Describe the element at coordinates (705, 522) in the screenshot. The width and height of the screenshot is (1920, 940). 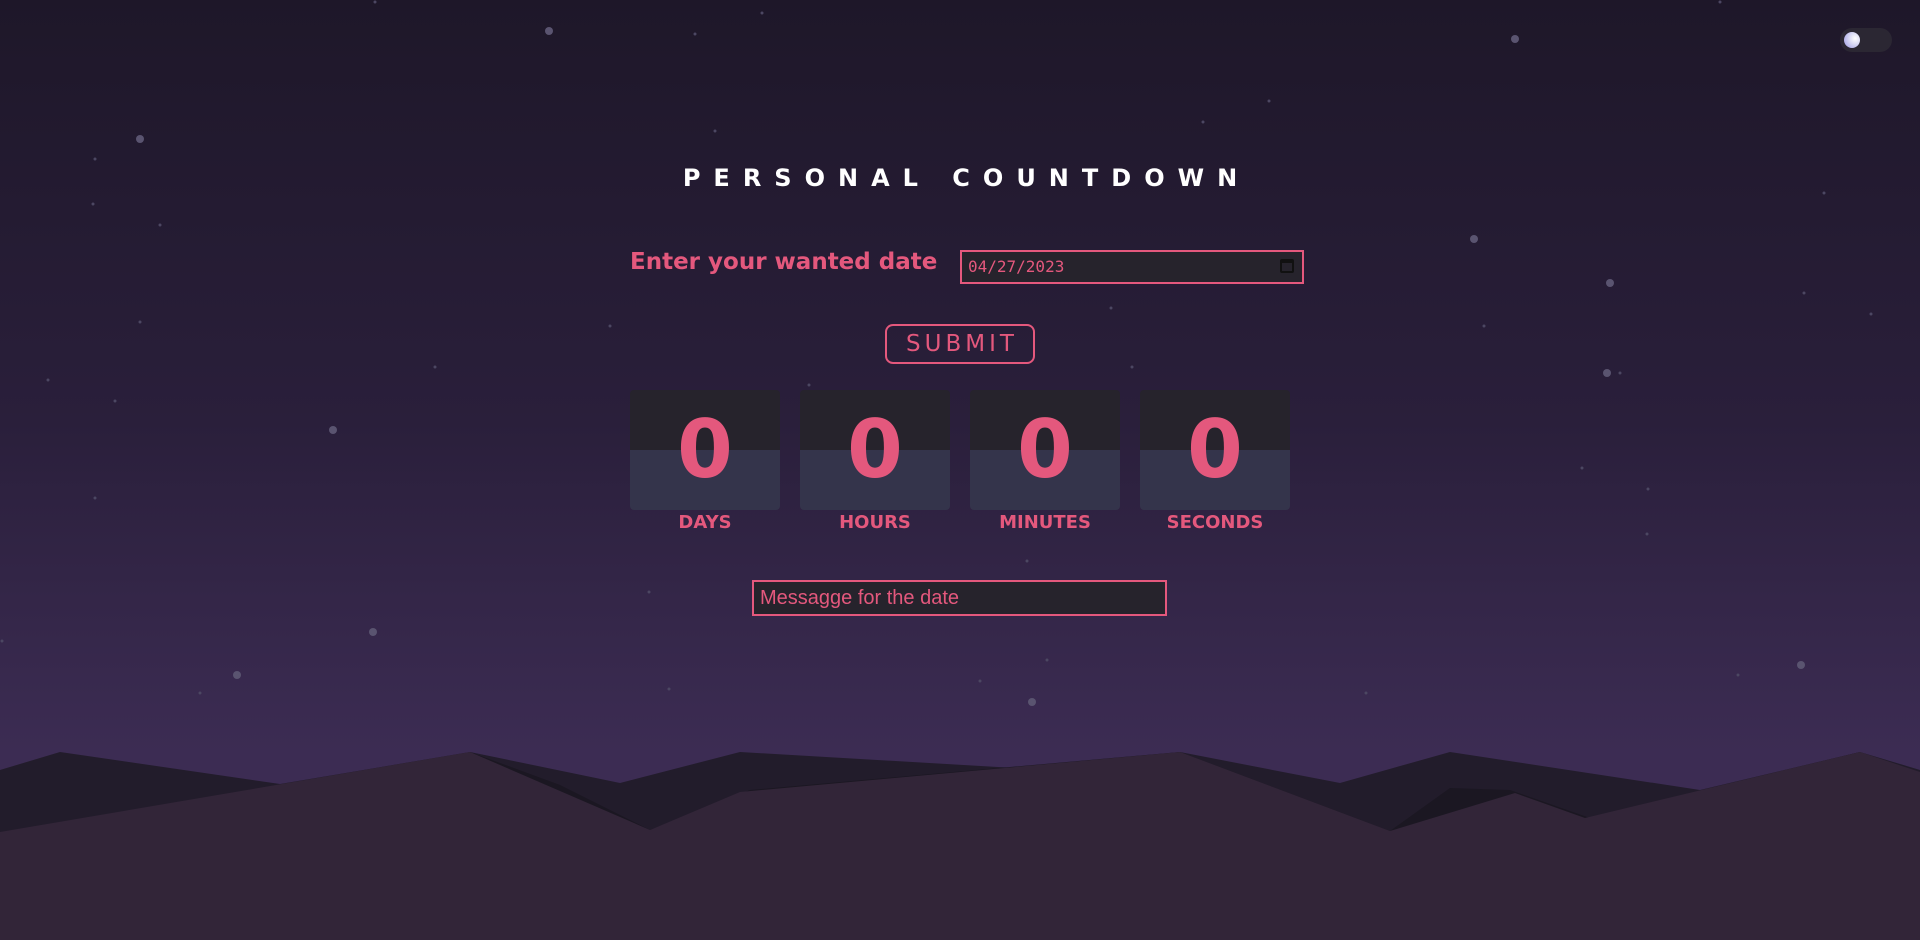
I see `days-label: DAYS` at that location.